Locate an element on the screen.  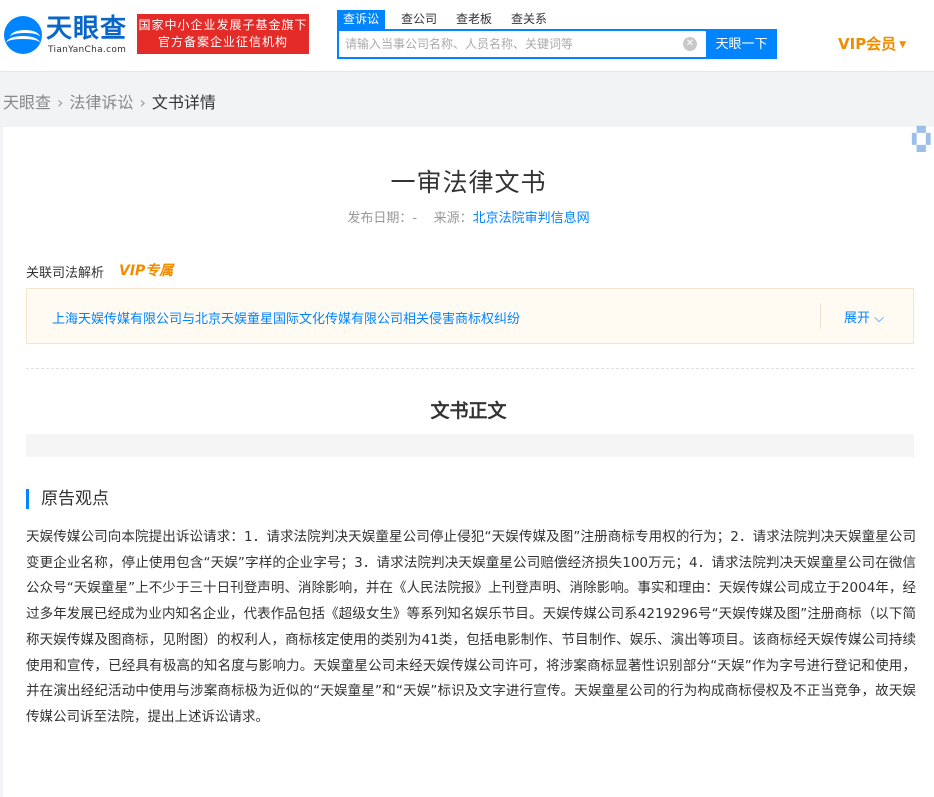
publish-date: 发布日期：- is located at coordinates (382, 218).